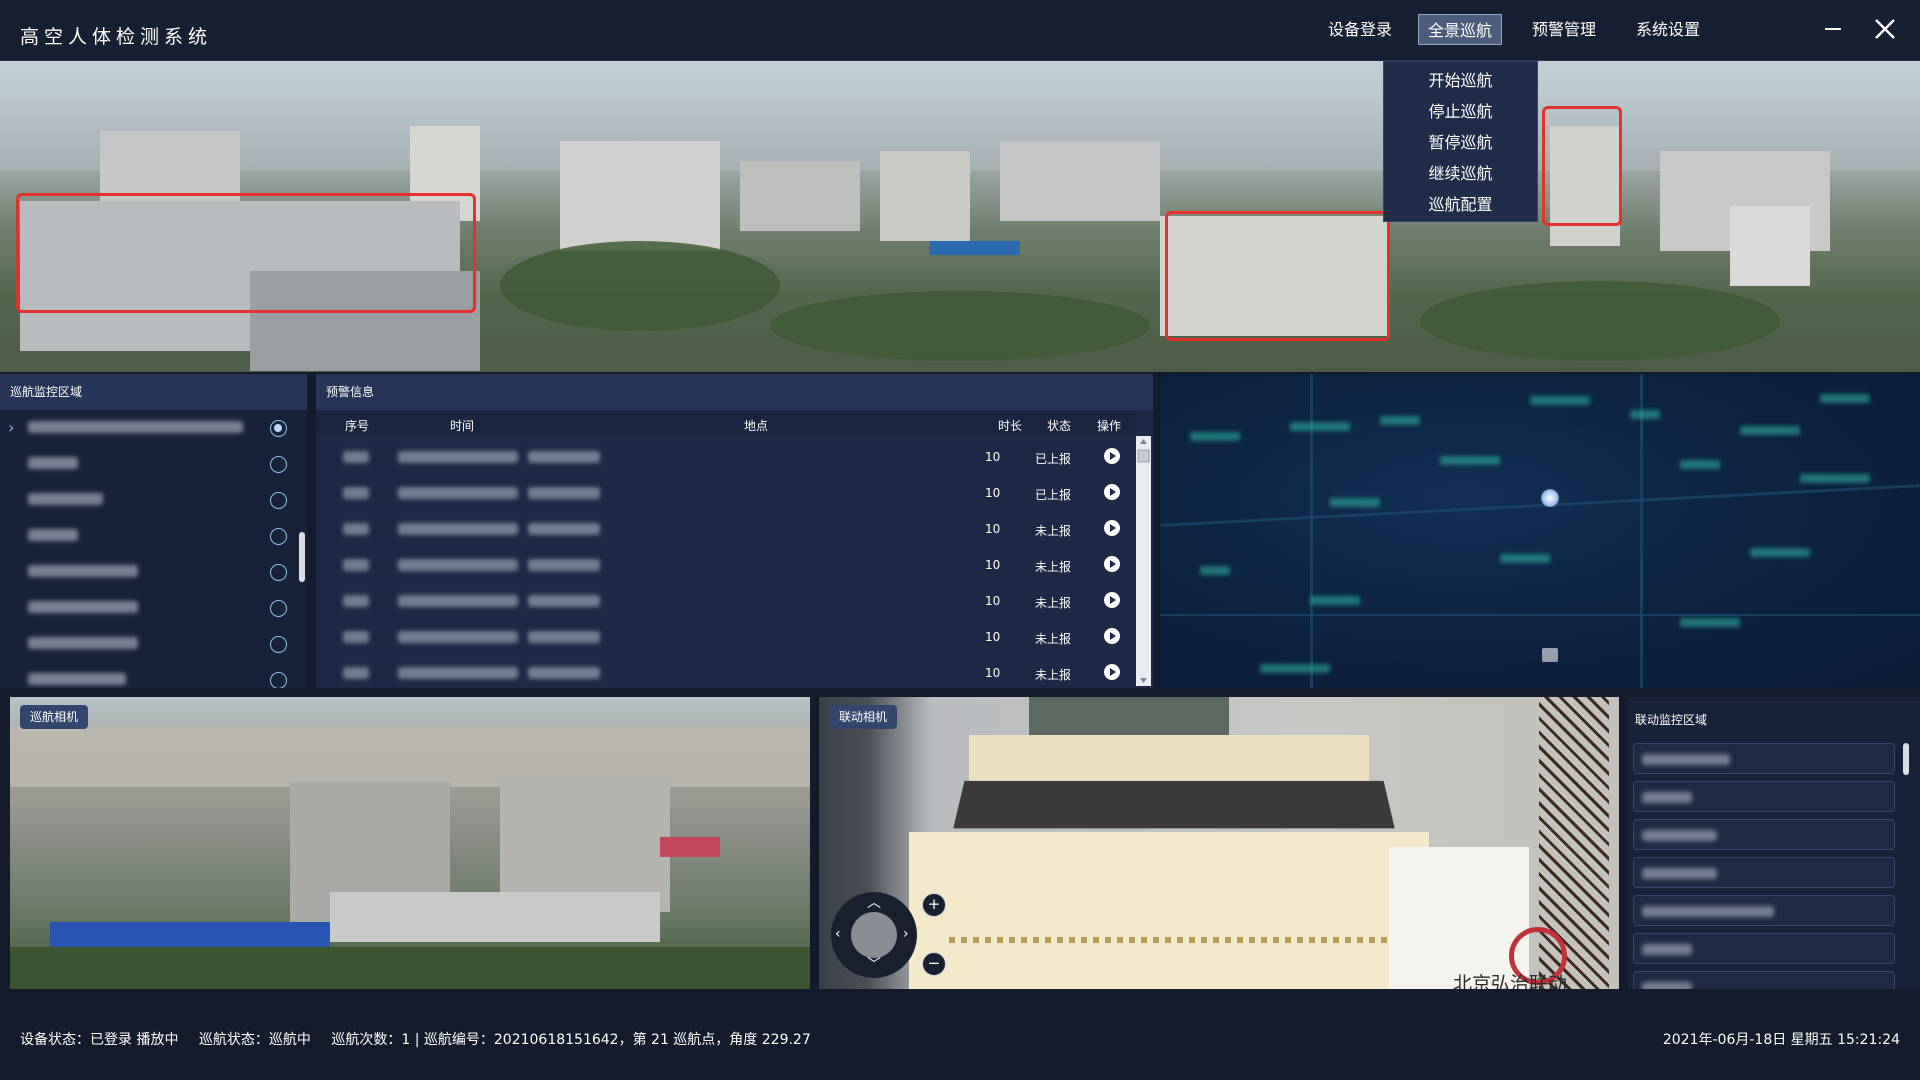 This screenshot has height=1080, width=1920. I want to click on linkage-area-scrollbar, so click(1906, 759).